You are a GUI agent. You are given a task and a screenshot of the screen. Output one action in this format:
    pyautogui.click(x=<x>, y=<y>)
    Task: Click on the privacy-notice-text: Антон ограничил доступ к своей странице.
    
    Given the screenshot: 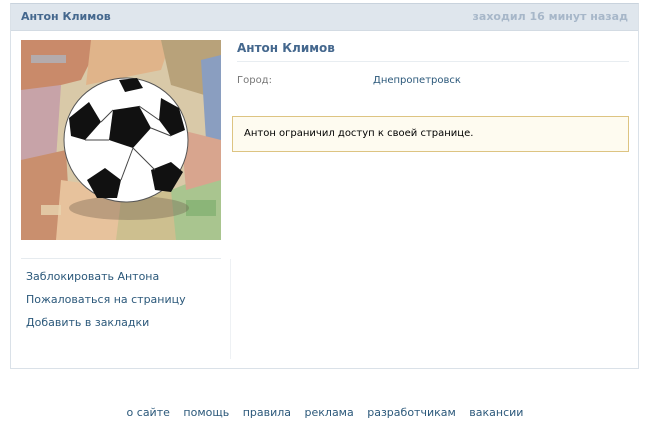 What is the action you would take?
    pyautogui.click(x=359, y=133)
    